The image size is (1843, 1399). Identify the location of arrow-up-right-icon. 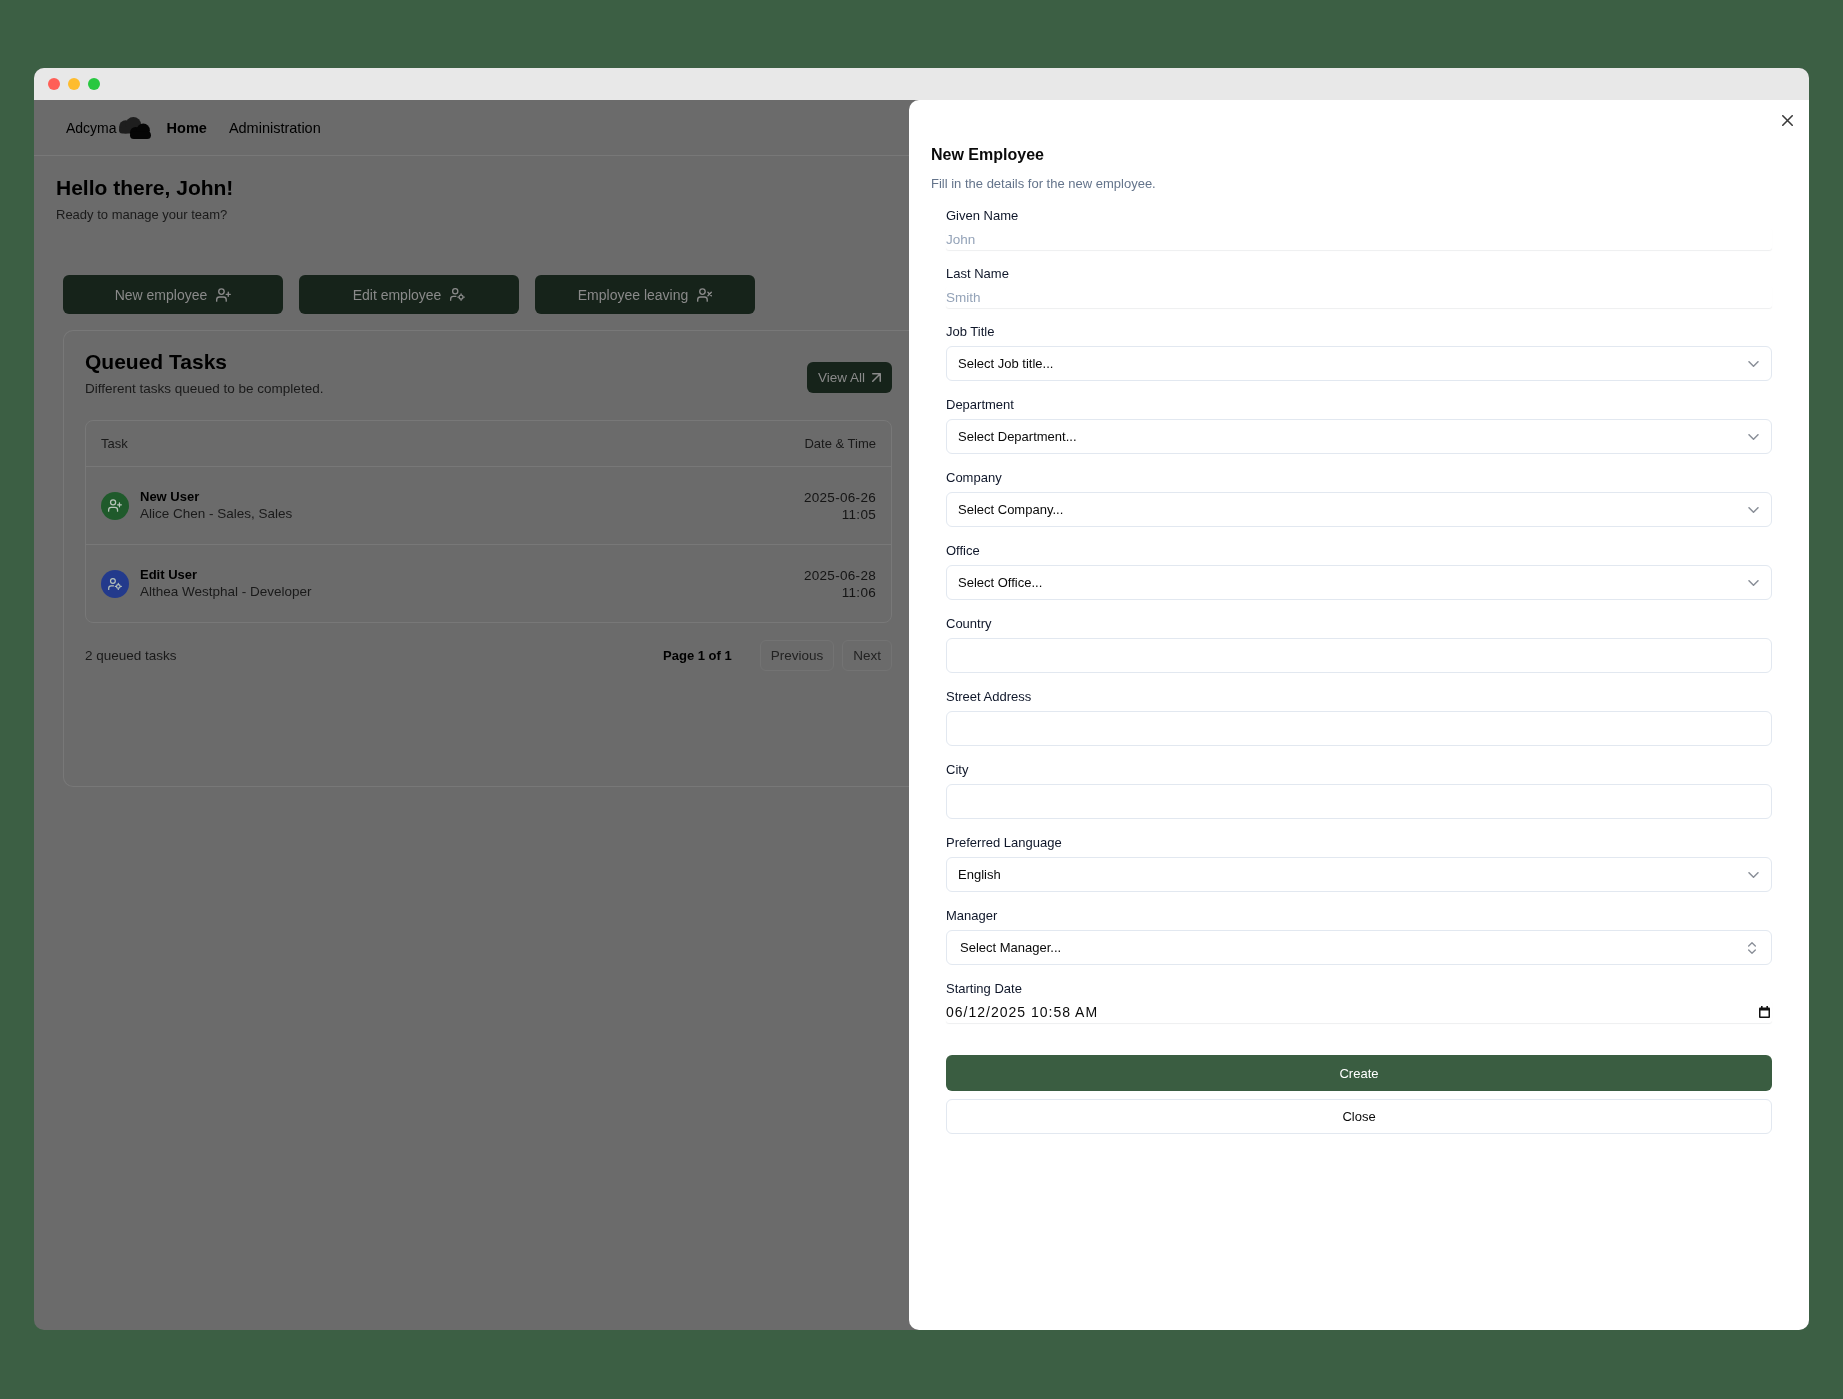
(876, 377).